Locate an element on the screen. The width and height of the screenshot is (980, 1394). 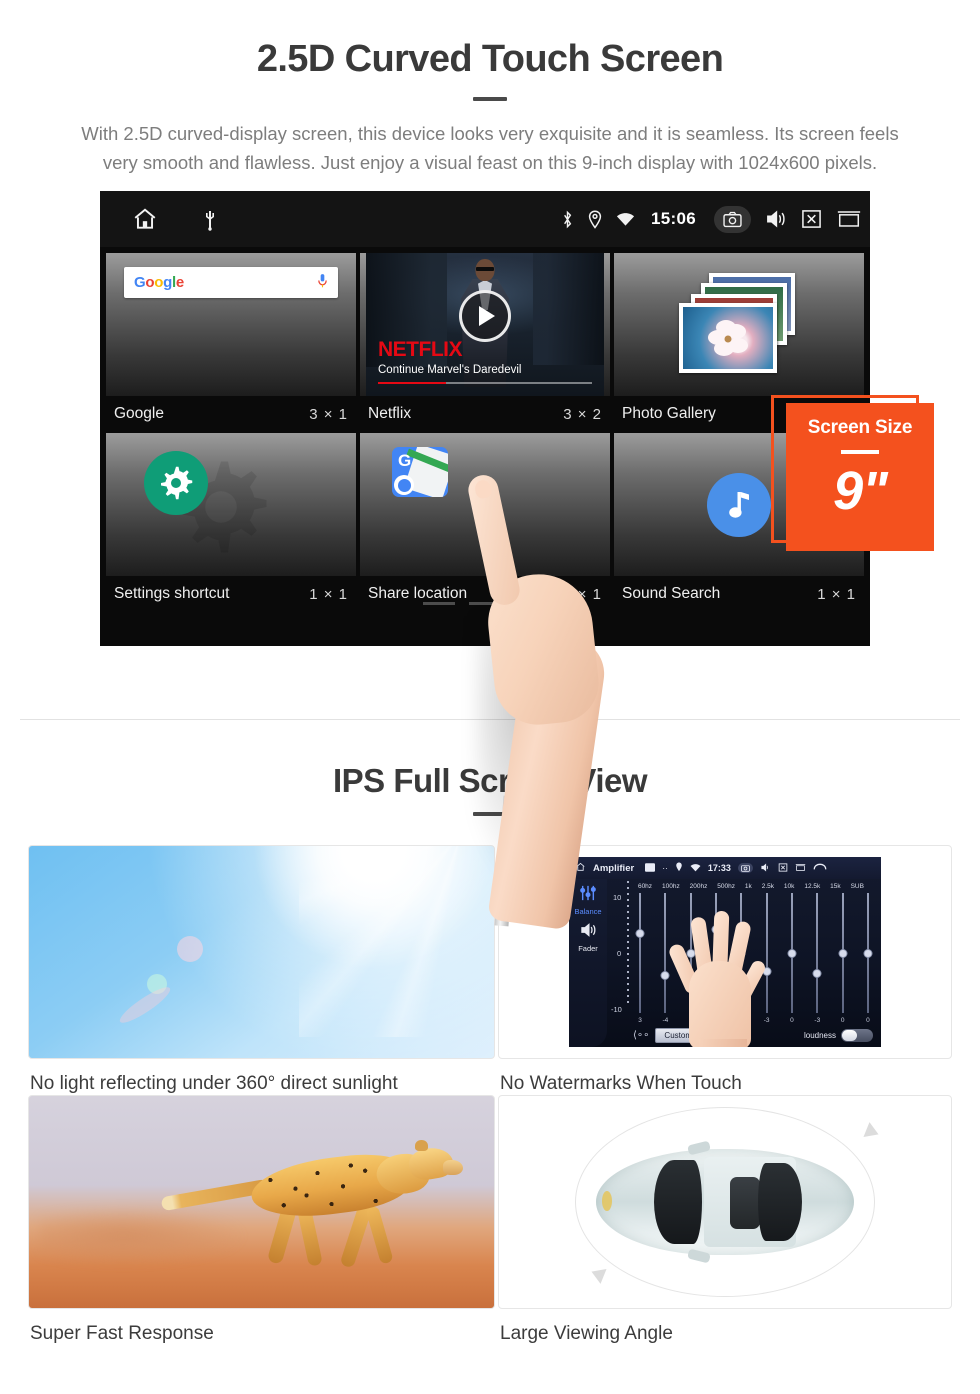
scale-bottom: -10 is located at coordinates (616, 1009).